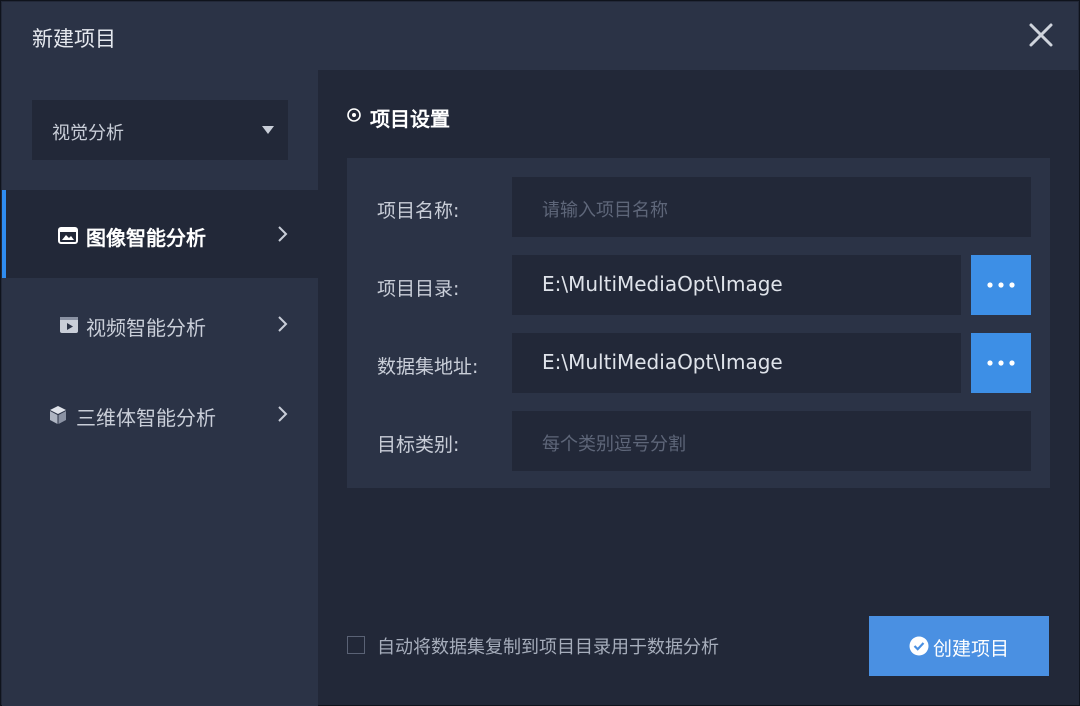 This screenshot has height=706, width=1080. I want to click on check-circle-icon, so click(919, 646).